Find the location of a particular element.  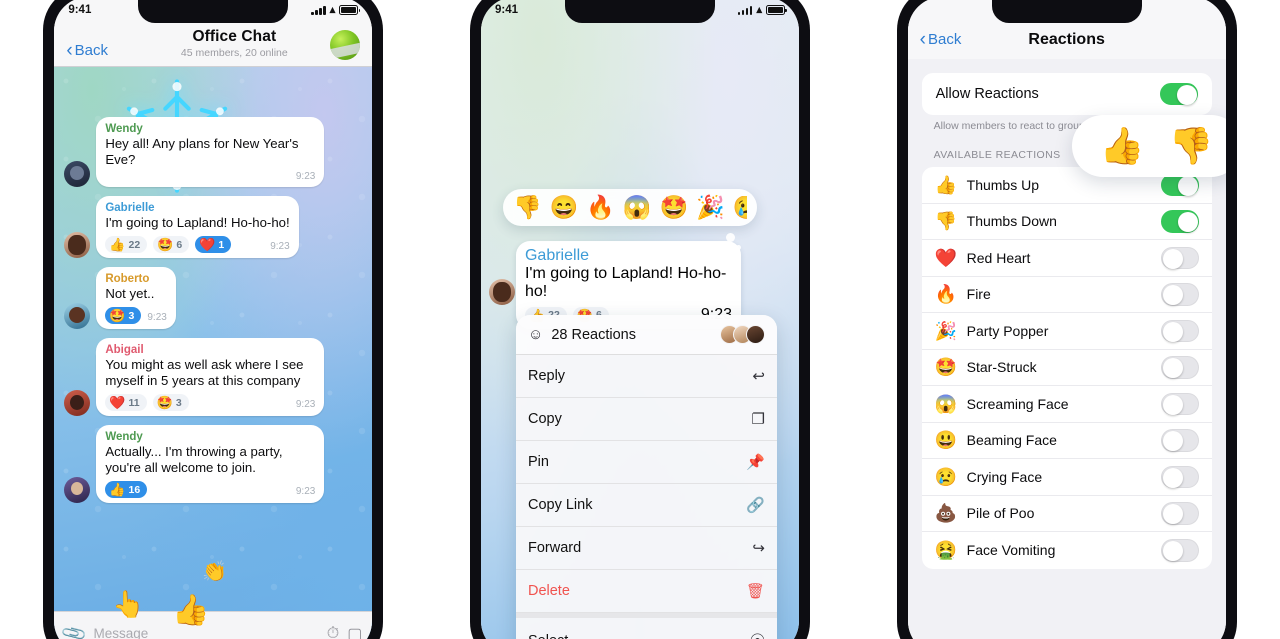

list-item: 🔥 Fire is located at coordinates (1066, 295).